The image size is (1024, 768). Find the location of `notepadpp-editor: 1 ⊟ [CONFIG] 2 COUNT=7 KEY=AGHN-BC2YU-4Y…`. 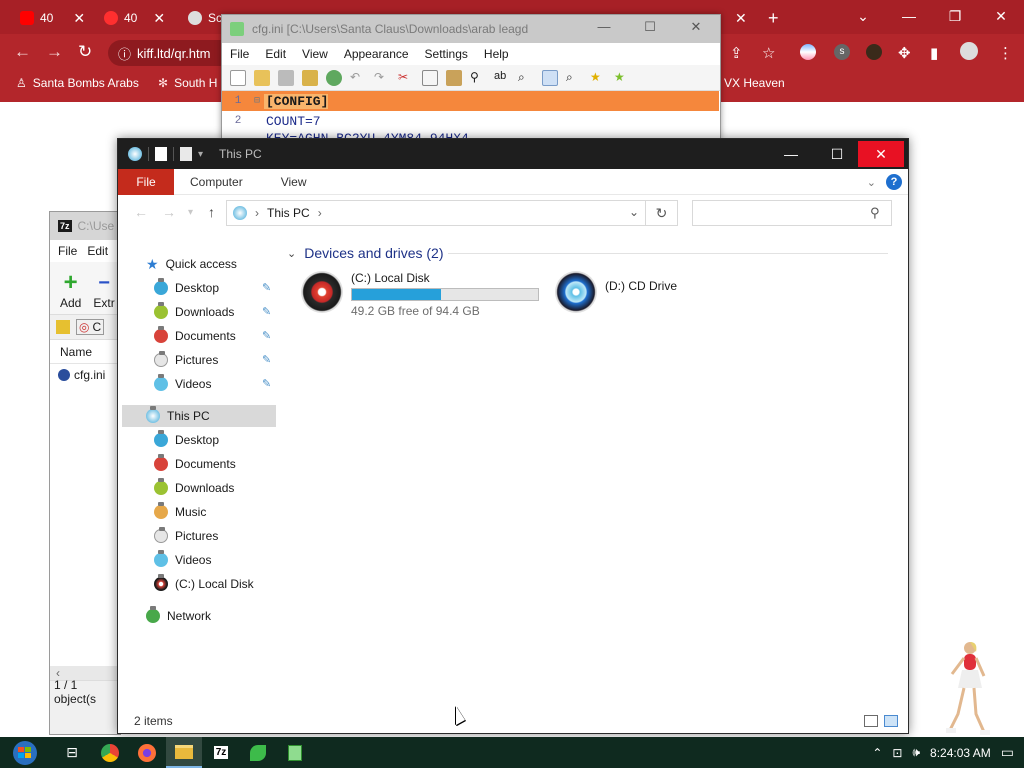

notepadpp-editor: 1 ⊟ [CONFIG] 2 COUNT=7 KEY=AGHN-BC2YU-4Y… is located at coordinates (471, 115).